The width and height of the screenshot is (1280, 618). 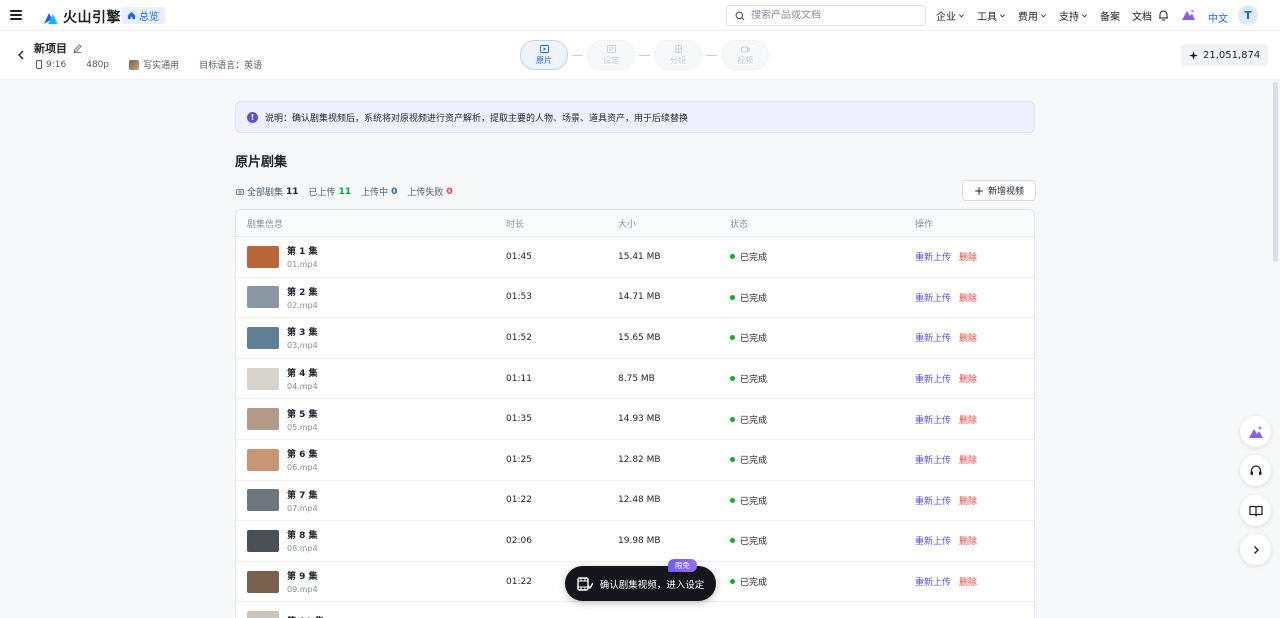 What do you see at coordinates (635, 338) in the screenshot?
I see `table-row: 第 3 集 03.mp4 01:52 15.65 MB 已完成 重新上传 删除` at bounding box center [635, 338].